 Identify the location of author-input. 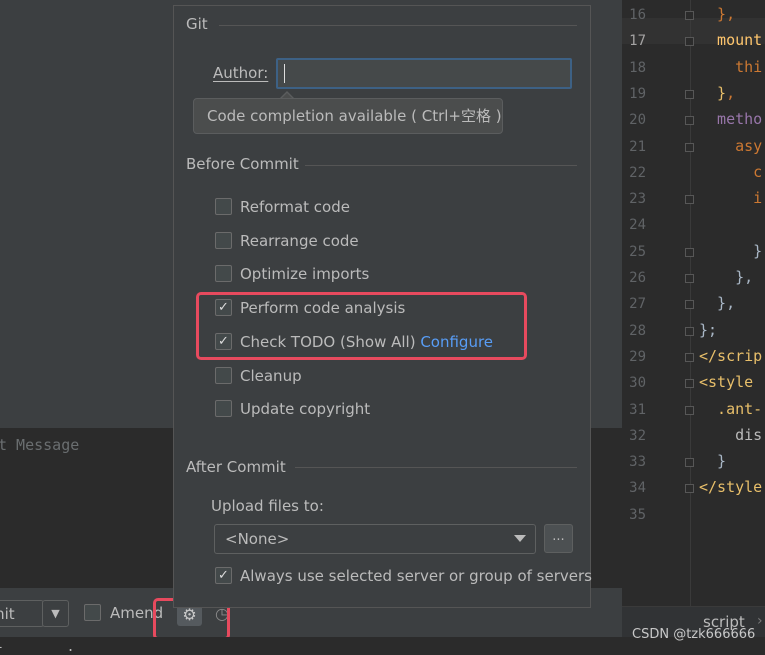
(424, 73).